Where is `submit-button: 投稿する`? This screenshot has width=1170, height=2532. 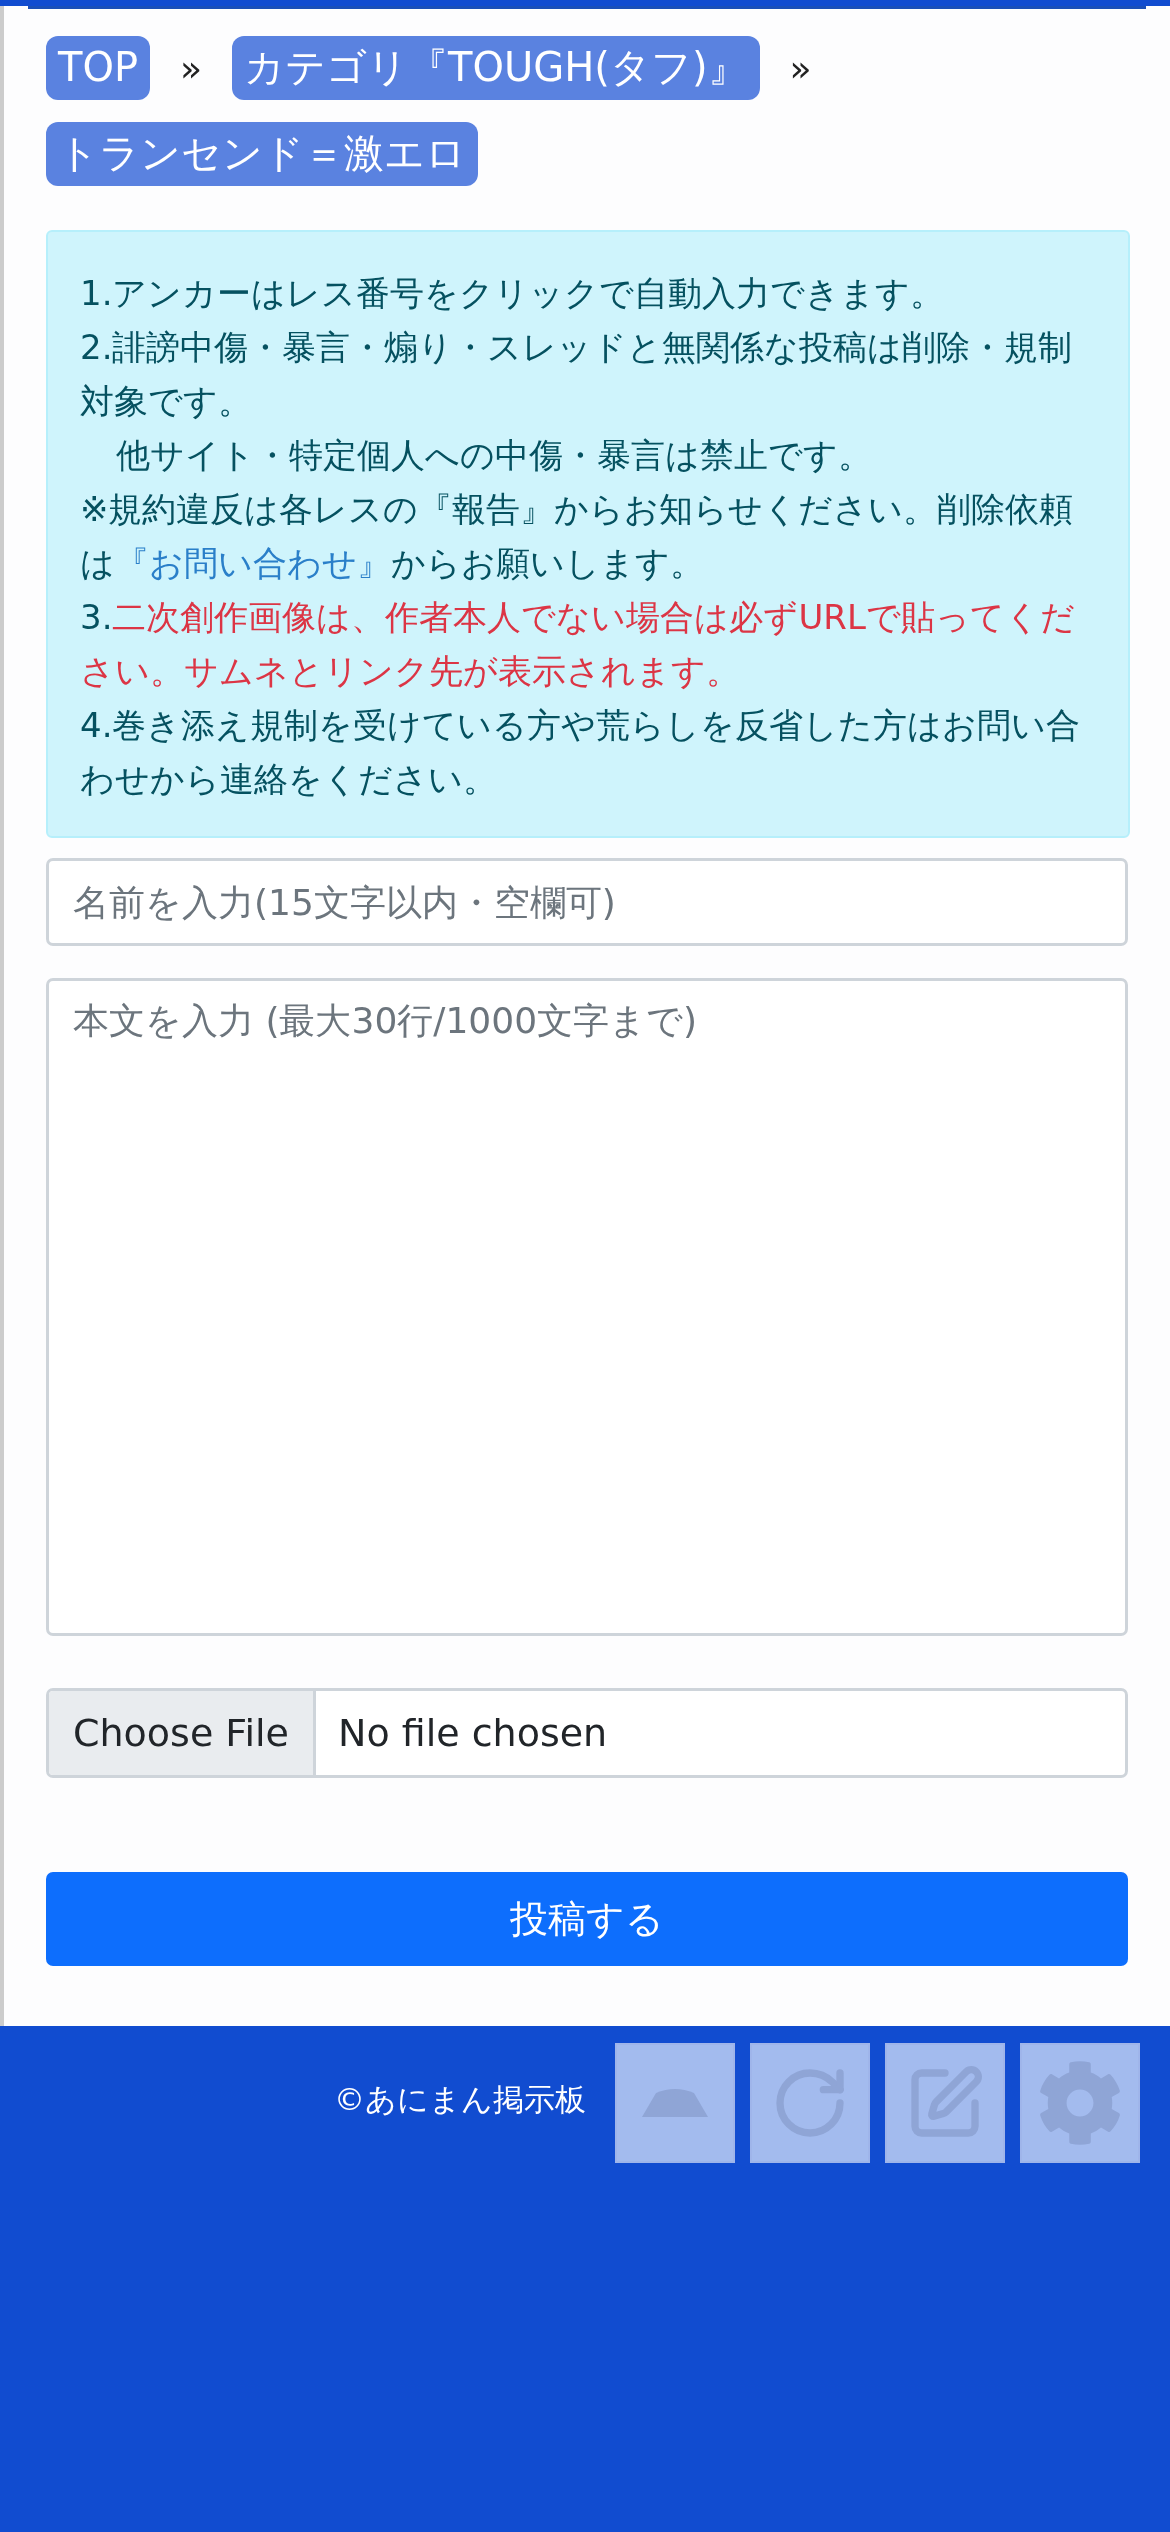 submit-button: 投稿する is located at coordinates (587, 1919).